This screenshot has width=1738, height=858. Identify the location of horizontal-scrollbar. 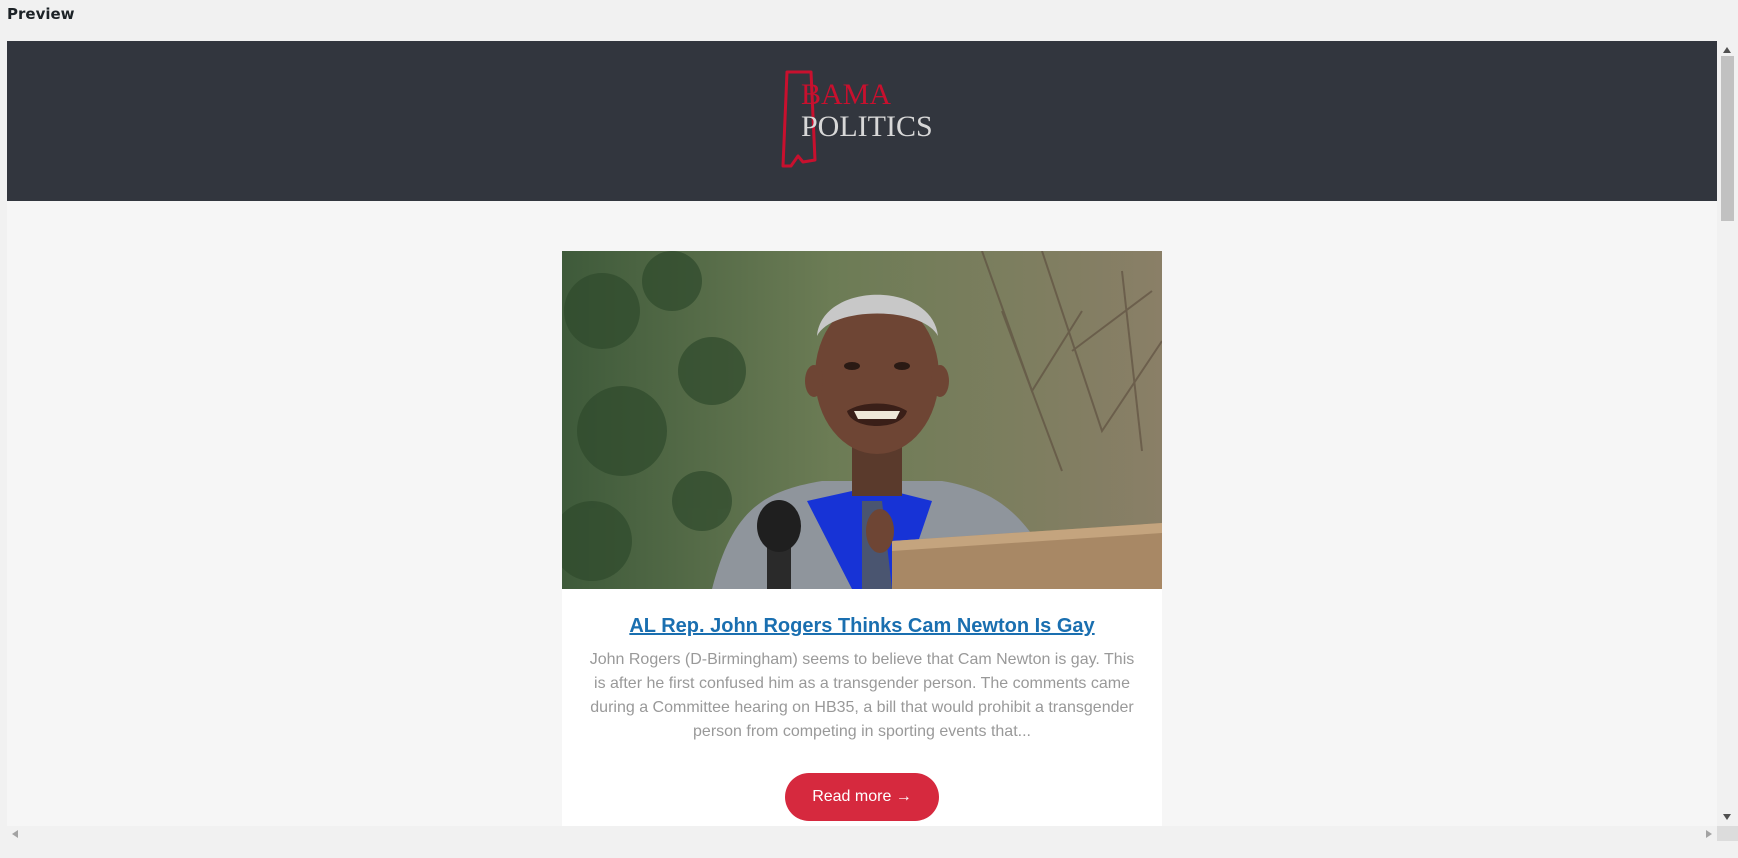
(862, 833).